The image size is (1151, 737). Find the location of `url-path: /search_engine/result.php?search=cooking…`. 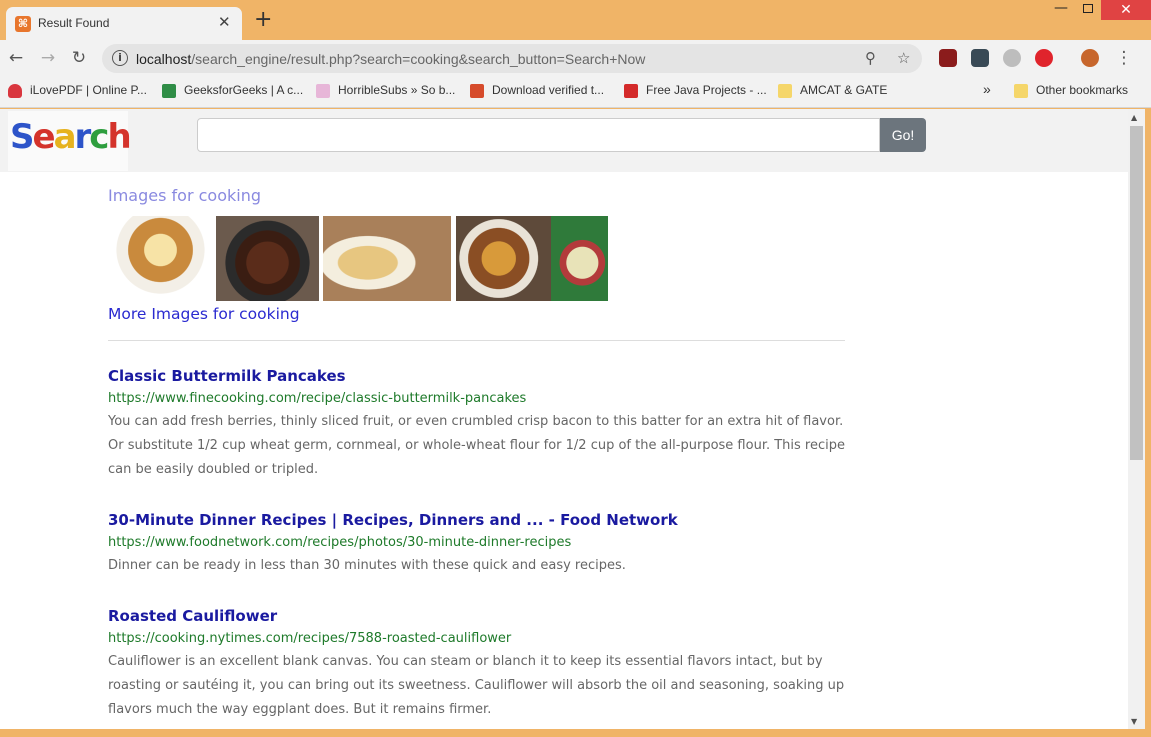

url-path: /search_engine/result.php?search=cooking… is located at coordinates (418, 59).